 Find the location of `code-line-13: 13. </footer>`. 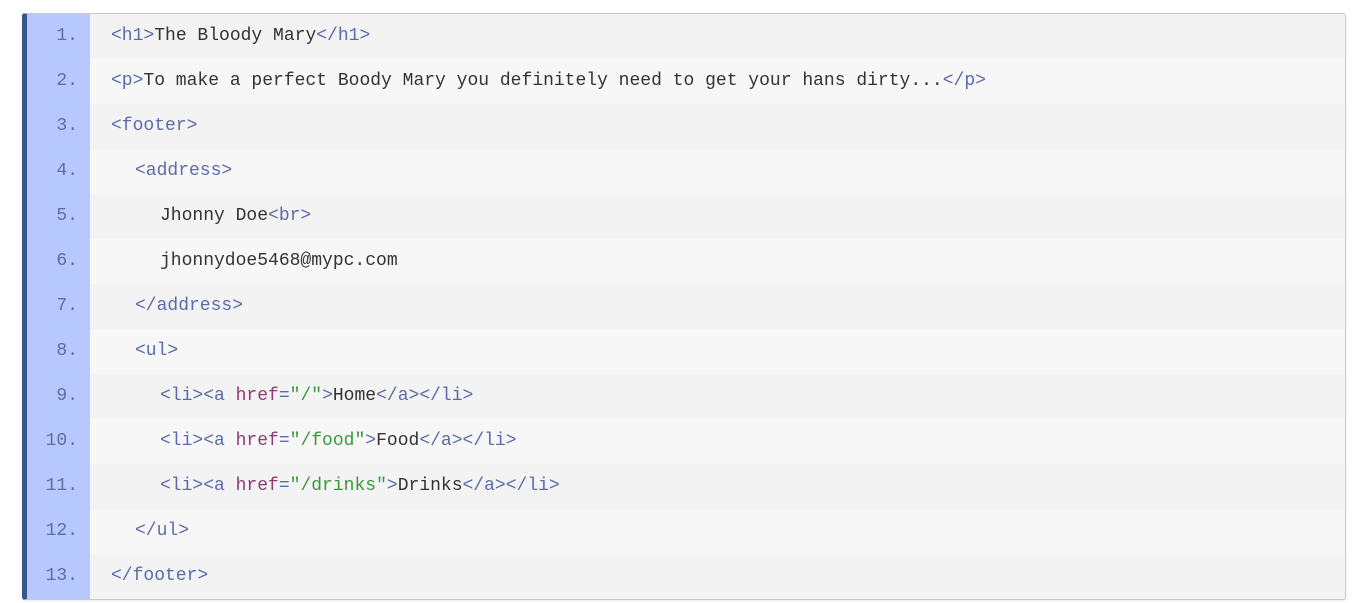

code-line-13: 13. </footer> is located at coordinates (686, 576).